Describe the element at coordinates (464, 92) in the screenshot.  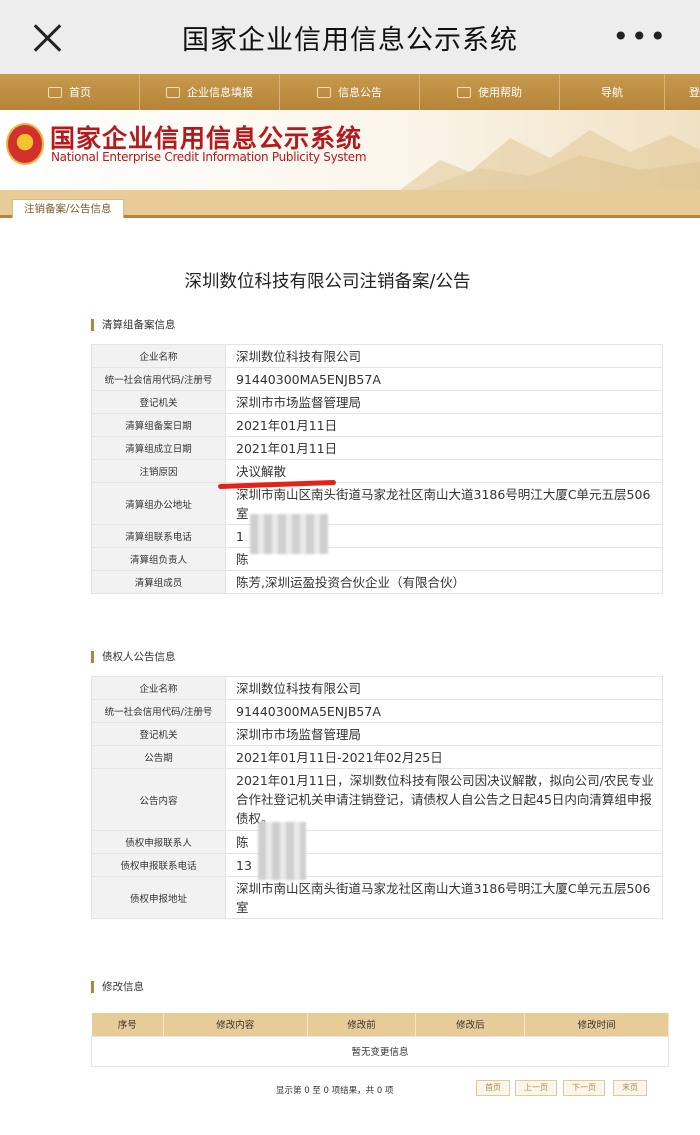
I see `speaker-icon` at that location.